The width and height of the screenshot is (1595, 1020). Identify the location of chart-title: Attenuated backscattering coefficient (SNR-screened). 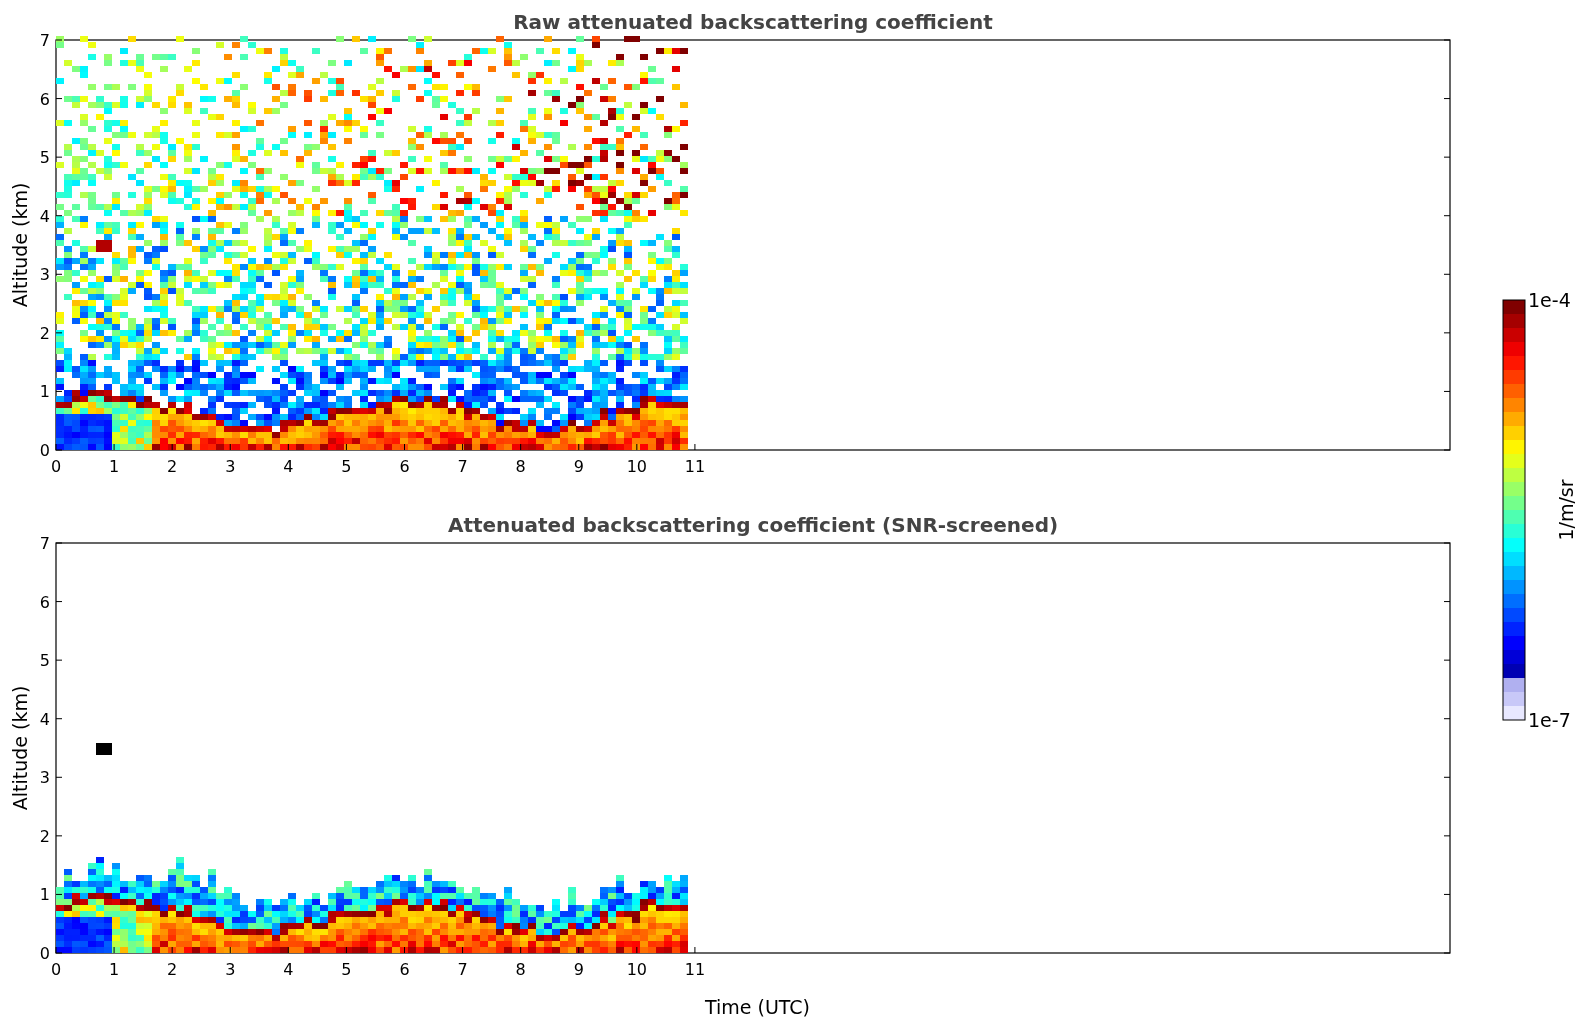
(753, 525).